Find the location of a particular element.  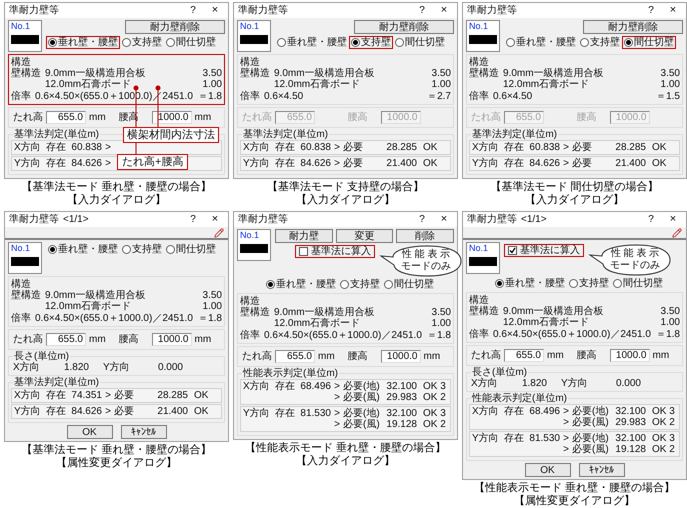

field-label: たれ高 is located at coordinates (28, 339).